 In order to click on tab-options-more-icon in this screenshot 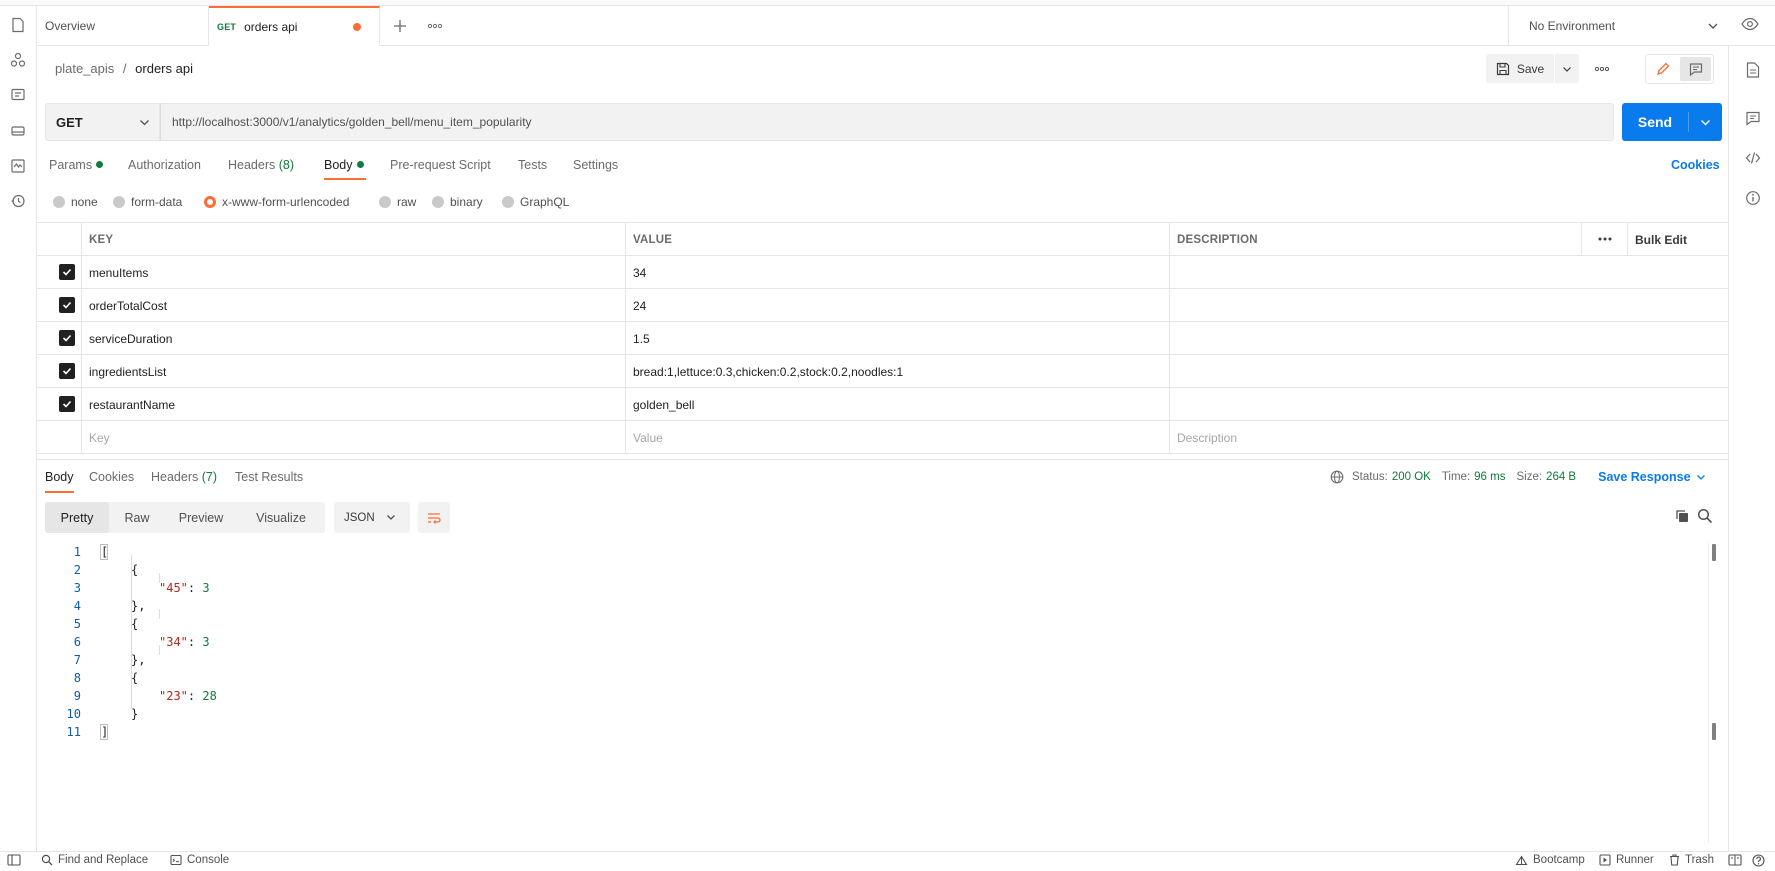, I will do `click(435, 26)`.